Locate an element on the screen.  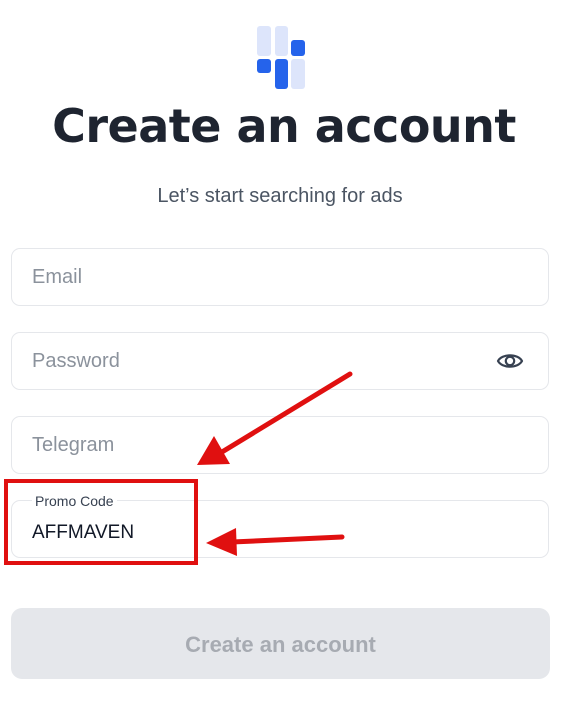
bars-logo-icon is located at coordinates (281, 58).